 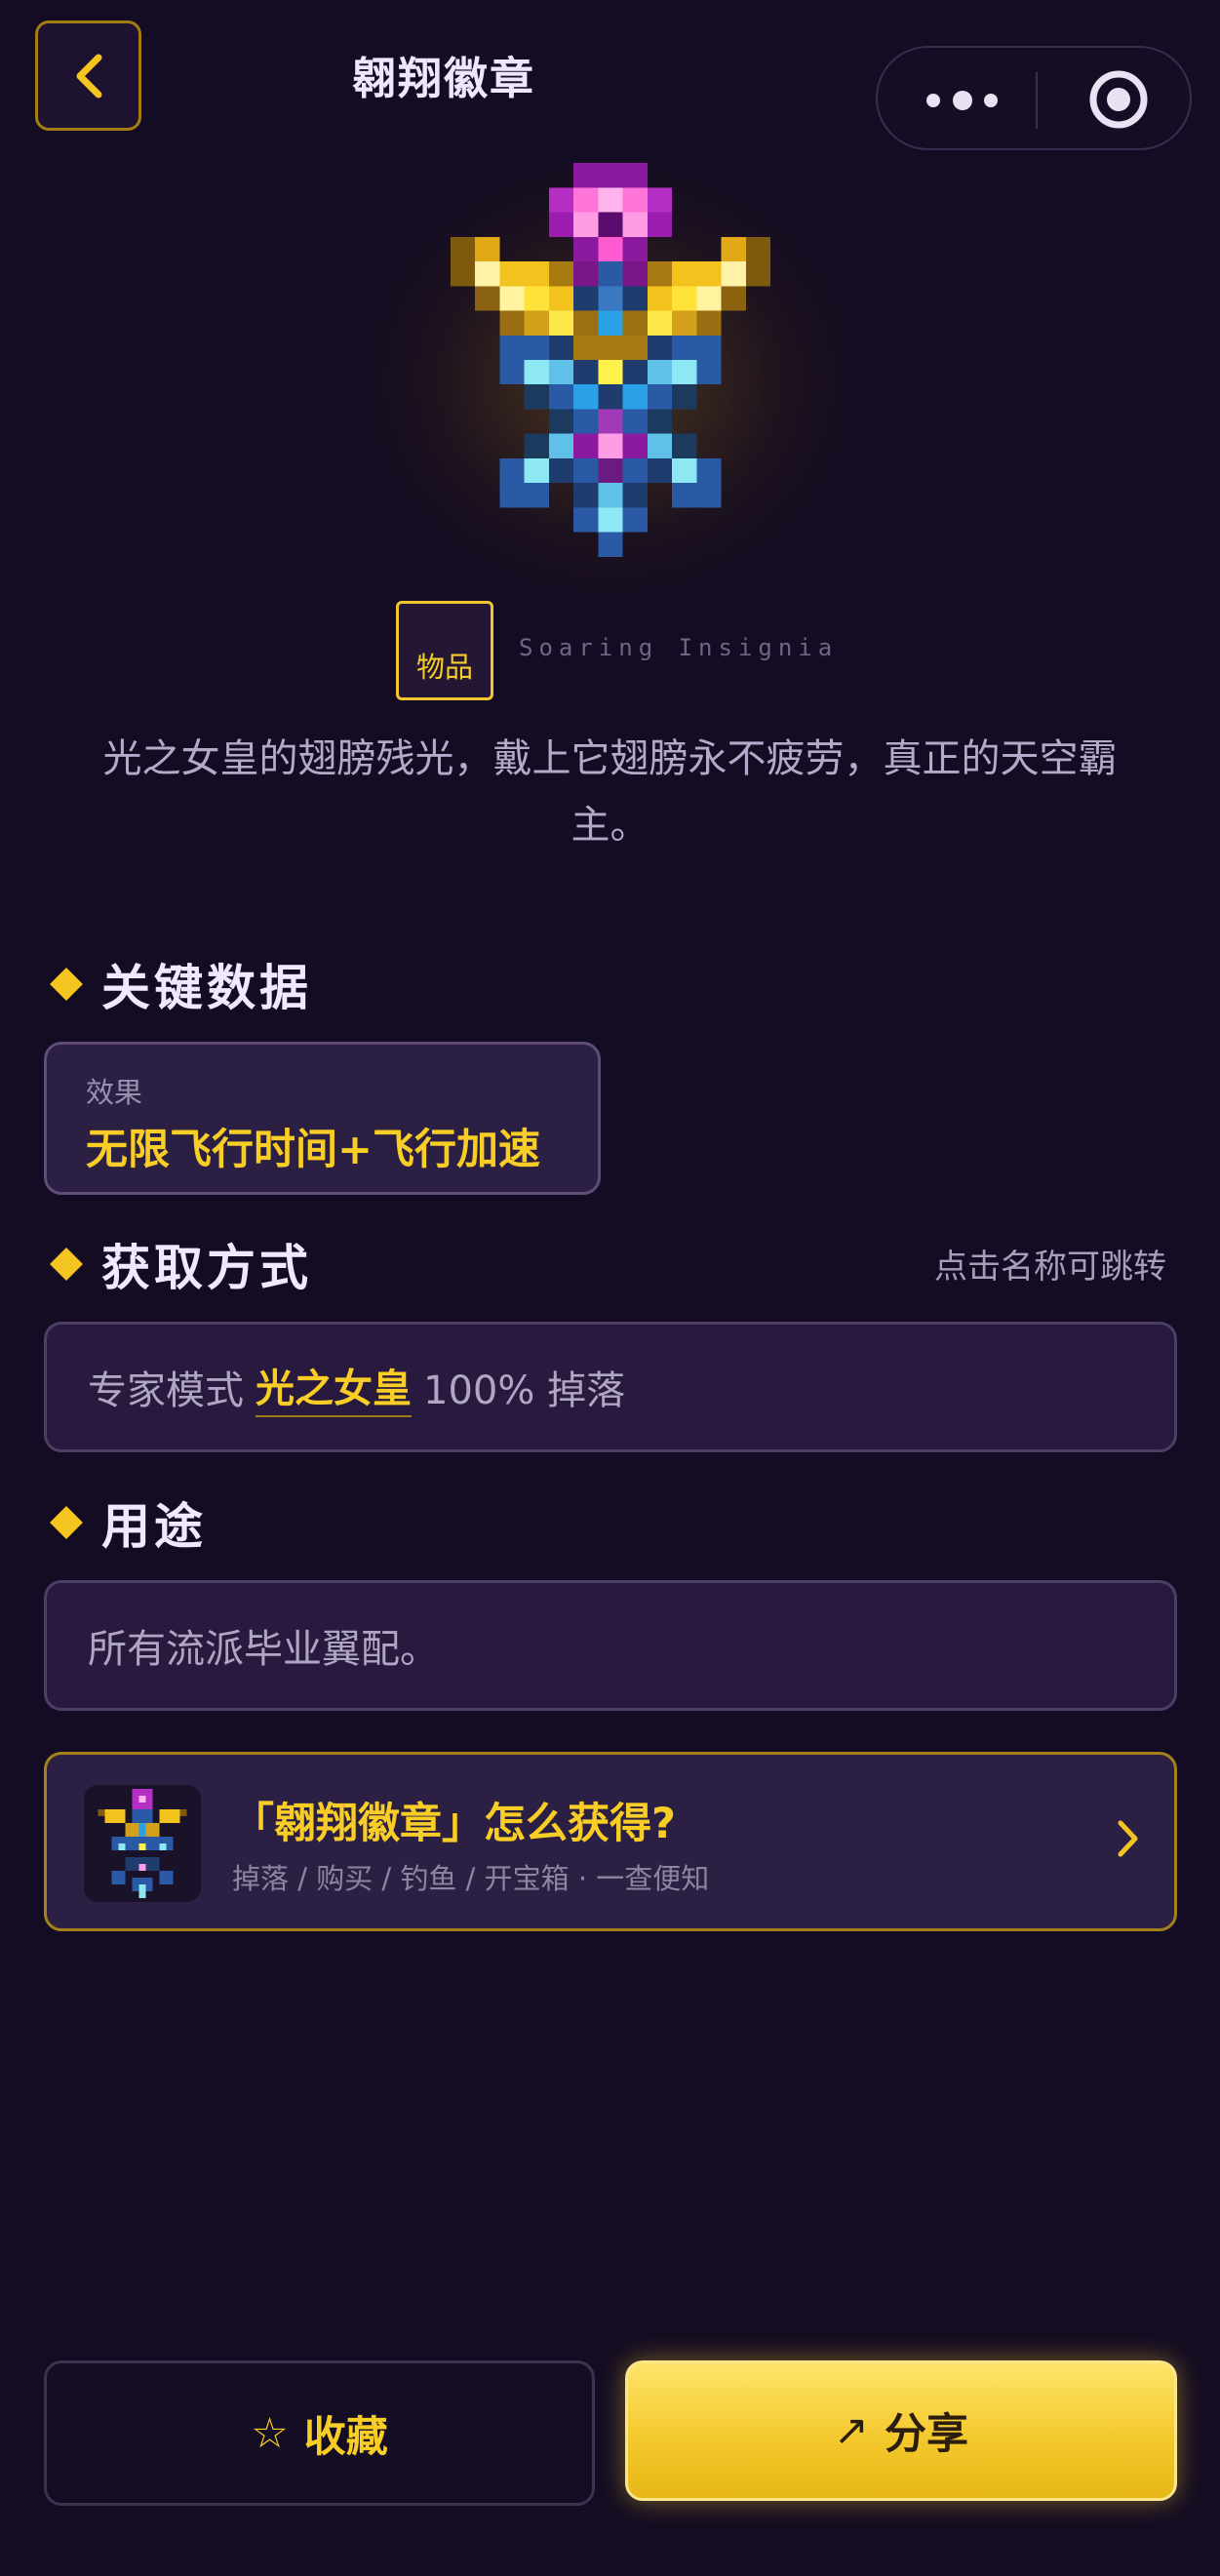 What do you see at coordinates (444, 650) in the screenshot?
I see `category-badge: 物品` at bounding box center [444, 650].